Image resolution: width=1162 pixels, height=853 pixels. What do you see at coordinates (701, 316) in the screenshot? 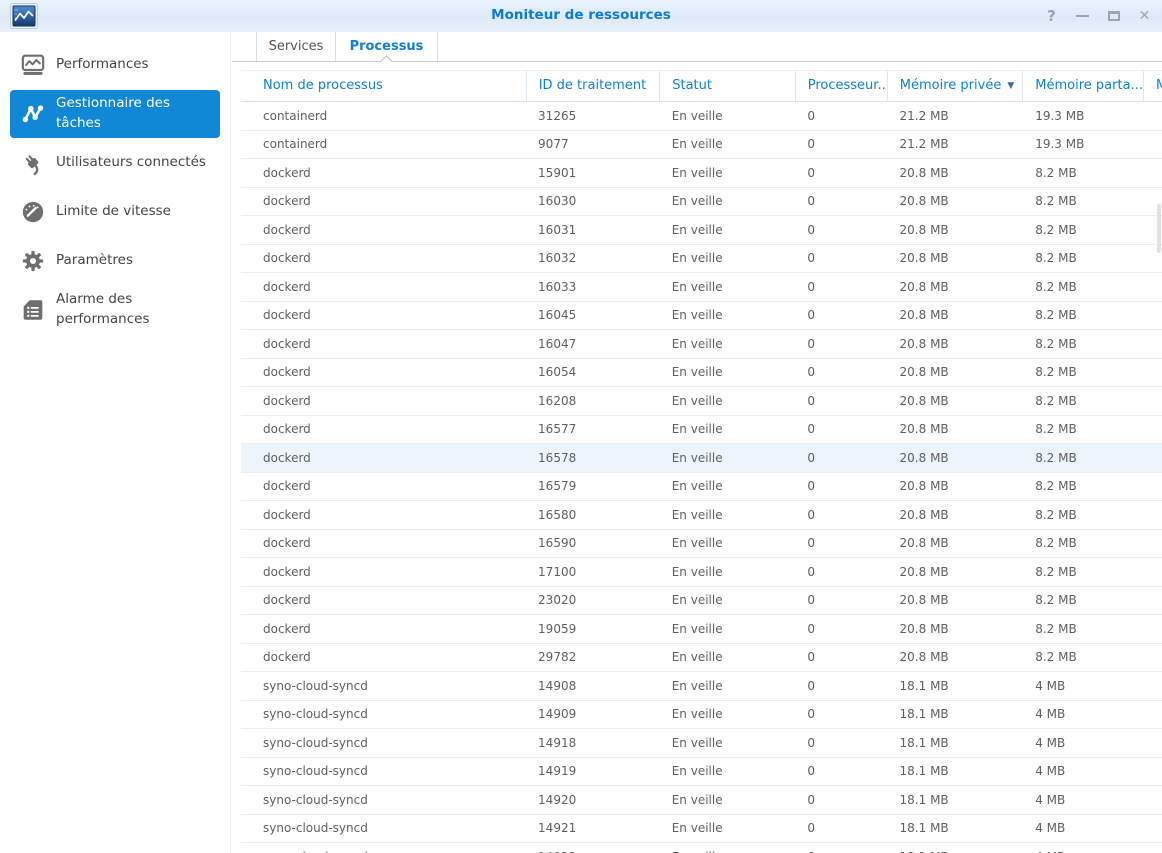
I see `table-row: dockerd 16045 En veille 0 20.8 MB 8.2 MB` at bounding box center [701, 316].